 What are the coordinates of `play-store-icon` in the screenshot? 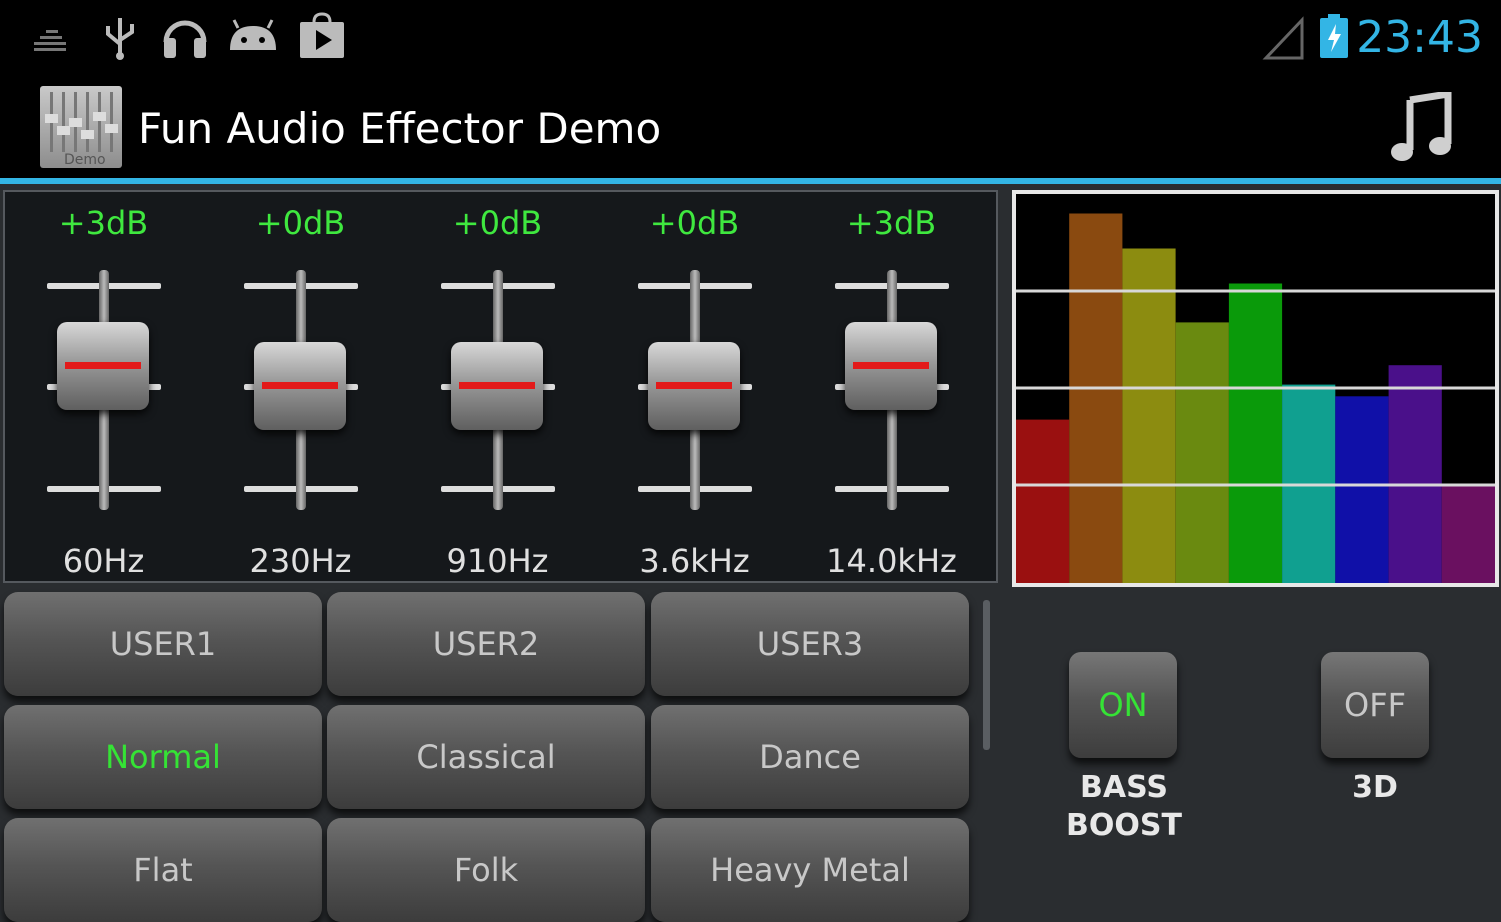 It's located at (322, 36).